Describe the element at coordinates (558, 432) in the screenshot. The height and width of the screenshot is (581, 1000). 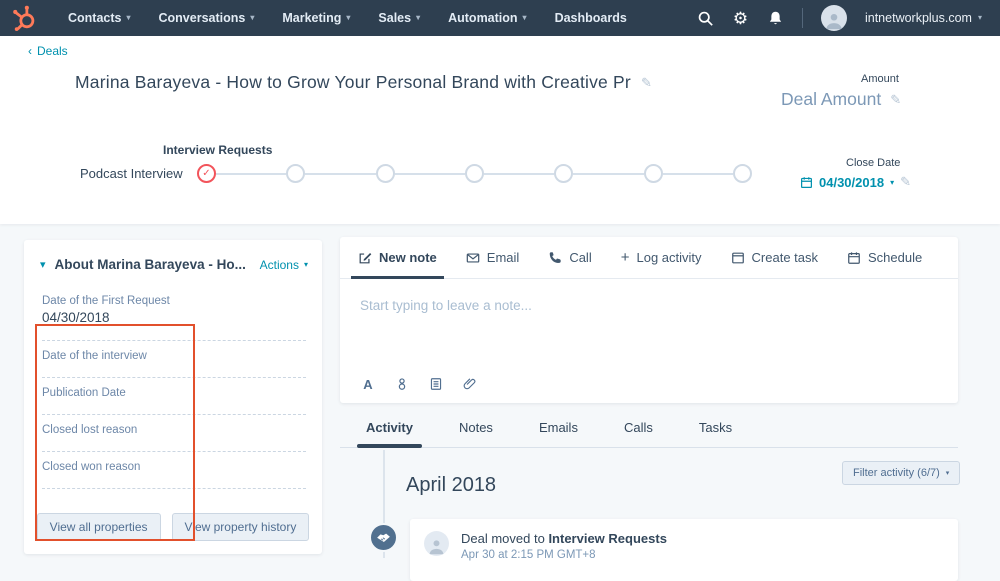
I see `tab-emails: Emails` at that location.